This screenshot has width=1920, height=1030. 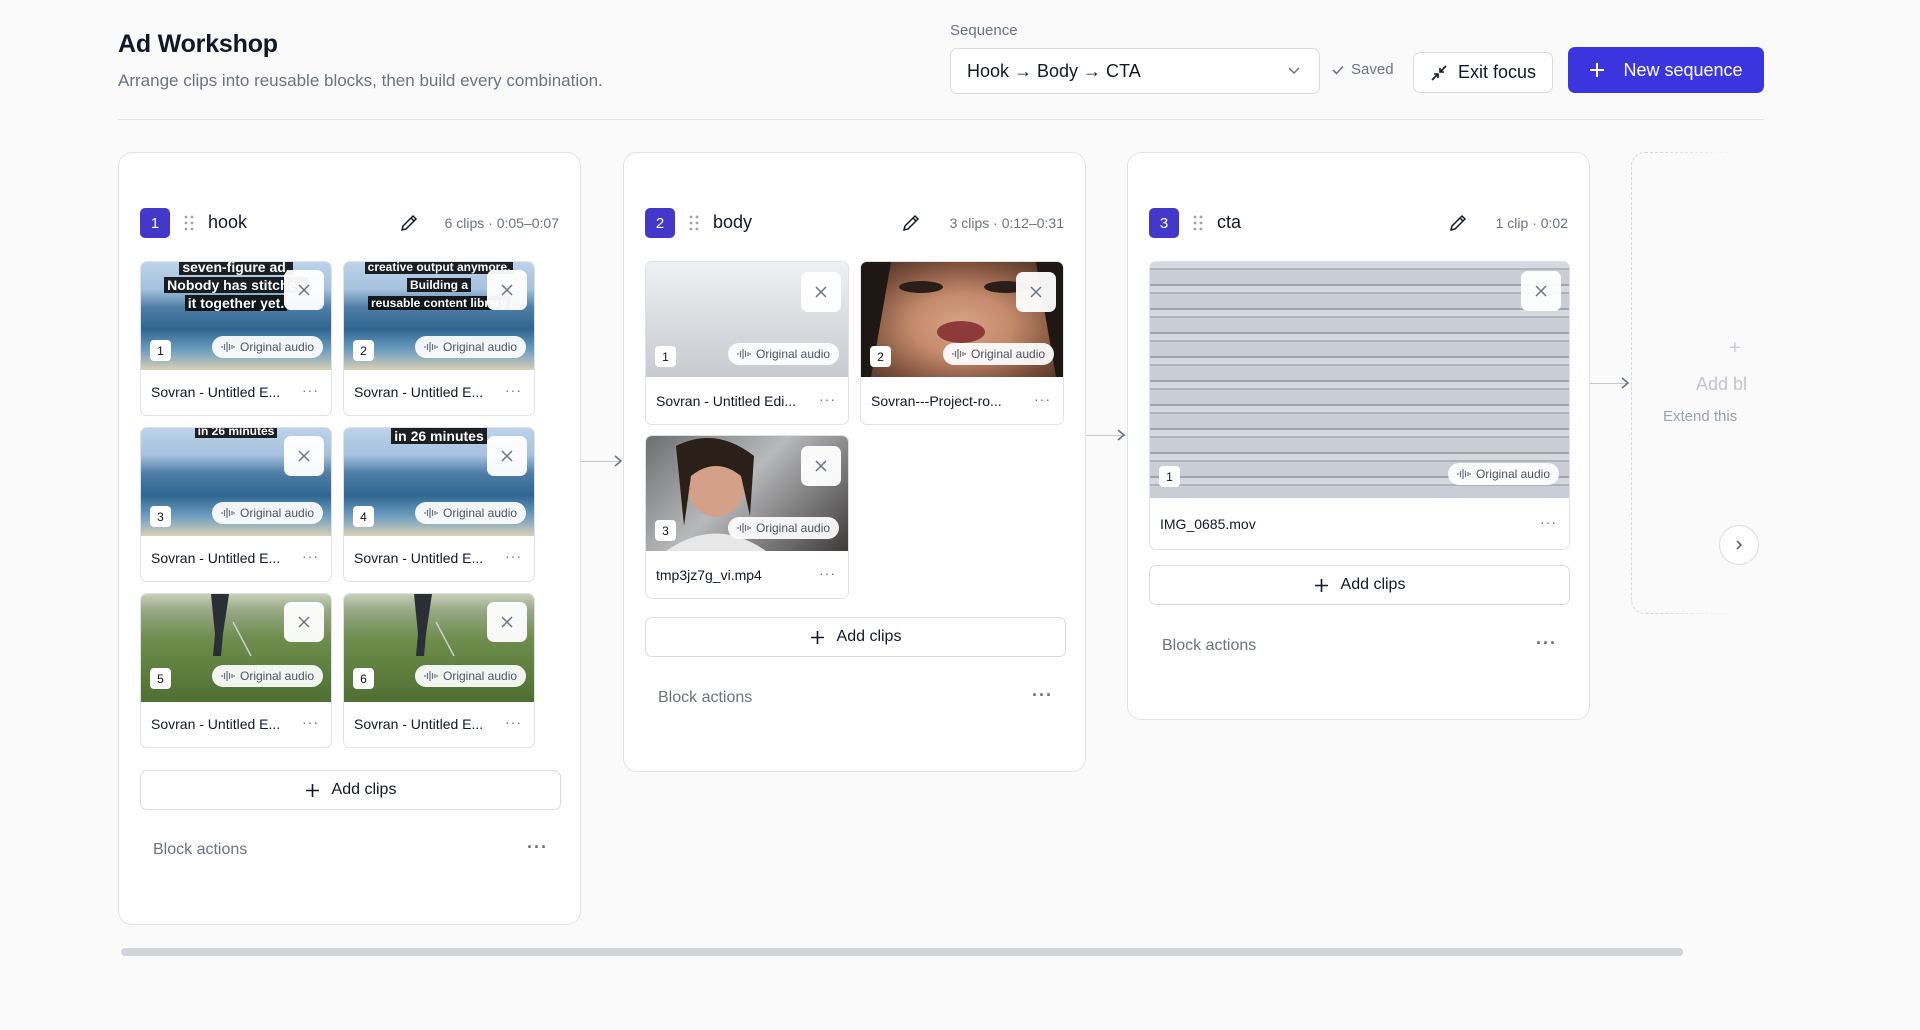 I want to click on caption-line: it together yet., so click(x=236, y=303).